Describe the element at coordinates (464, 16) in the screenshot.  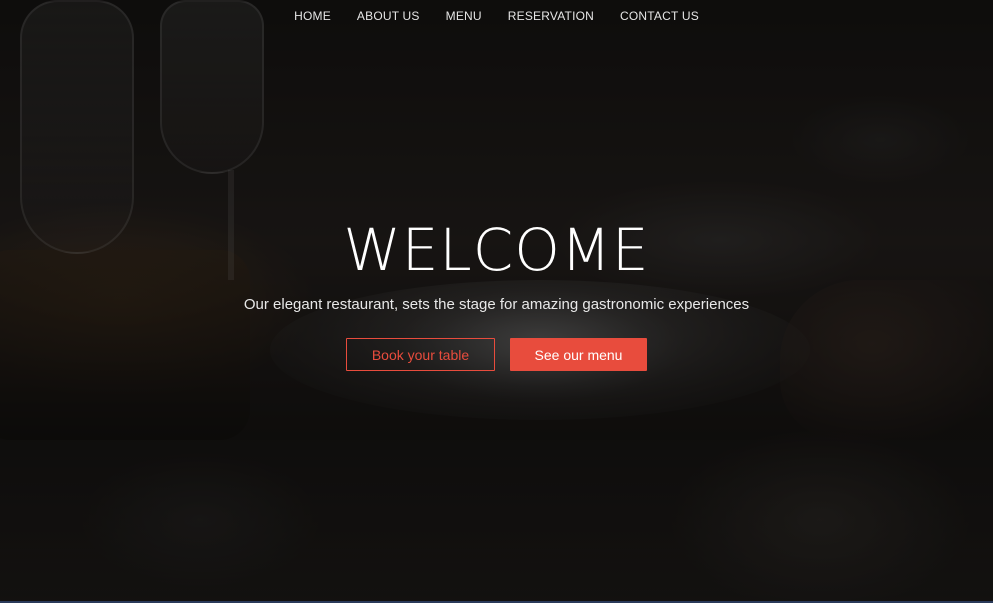
I see `nav-item-menu: MENU` at that location.